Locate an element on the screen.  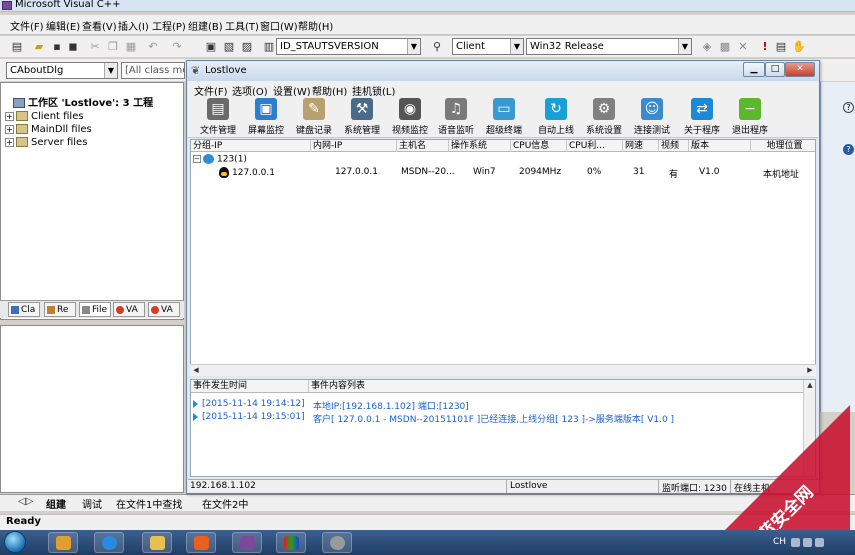
tab-debug: 调试 is located at coordinates (92, 503).